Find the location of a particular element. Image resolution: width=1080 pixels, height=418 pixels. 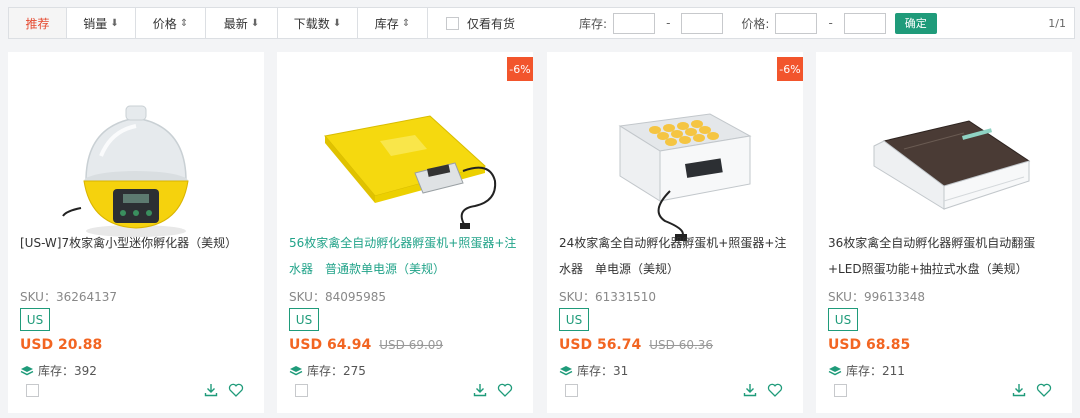

sort-newest-button: 最新 ⬇ is located at coordinates (242, 23).